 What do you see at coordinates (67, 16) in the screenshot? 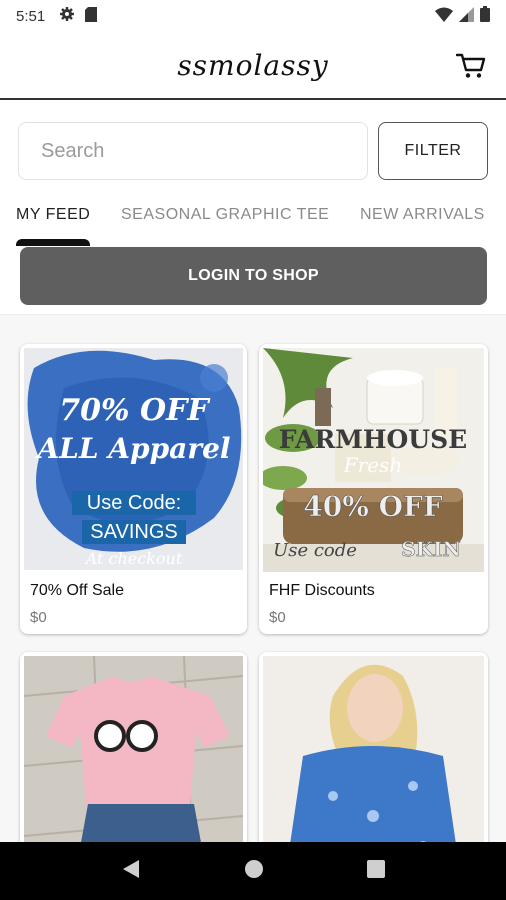
I see `gear-icon` at bounding box center [67, 16].